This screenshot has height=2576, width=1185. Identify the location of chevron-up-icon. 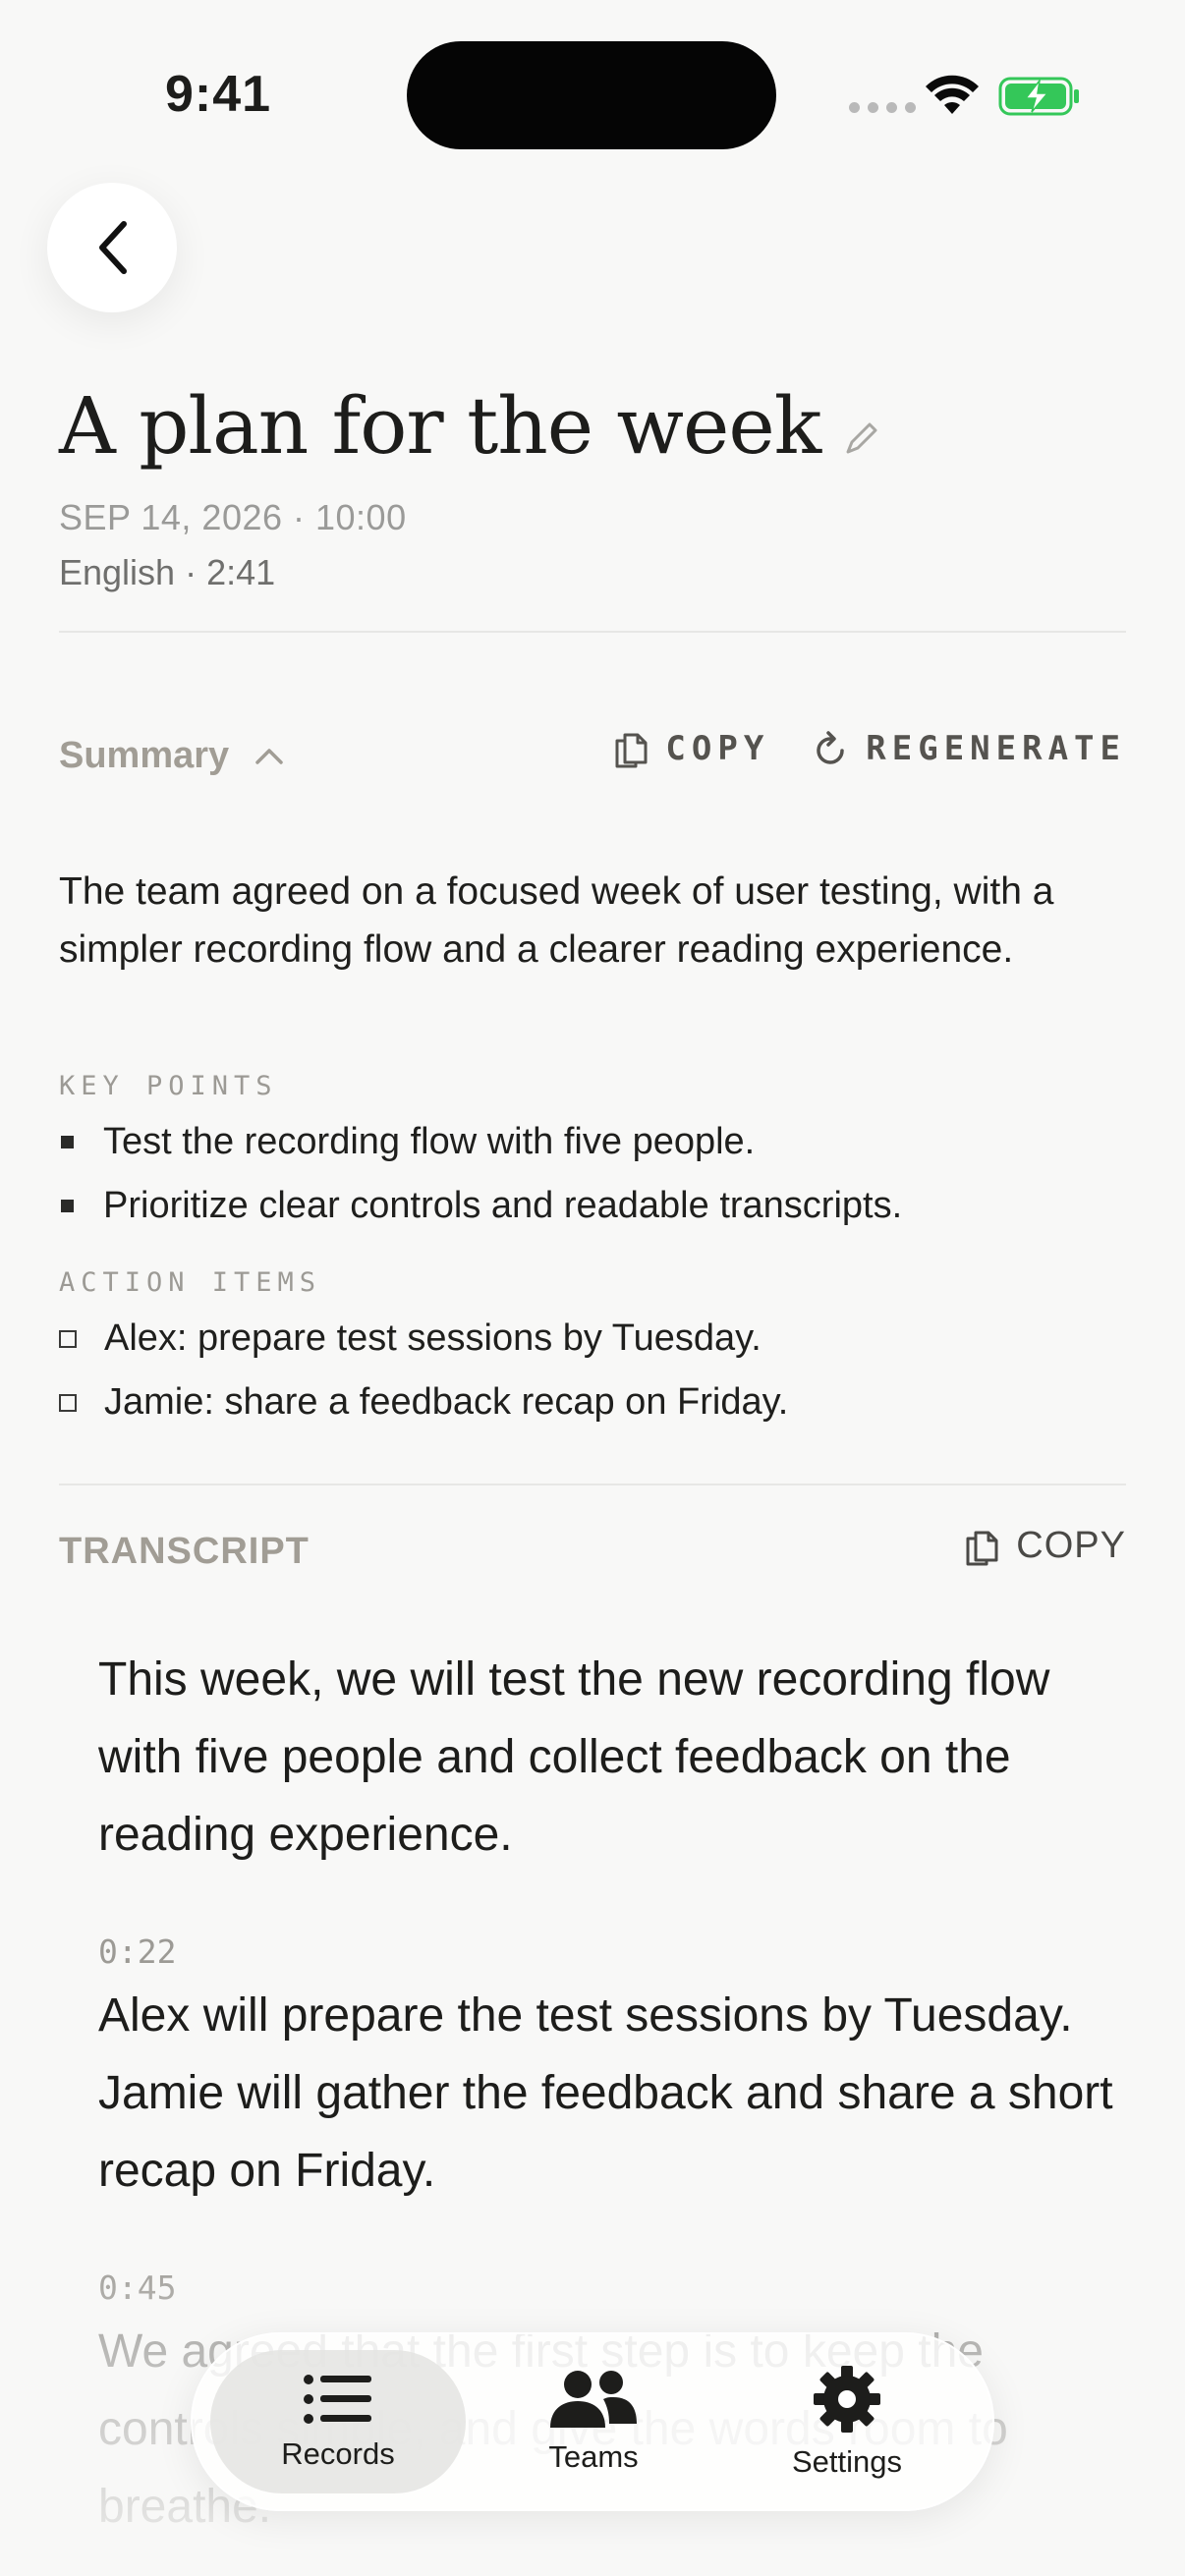
(269, 756).